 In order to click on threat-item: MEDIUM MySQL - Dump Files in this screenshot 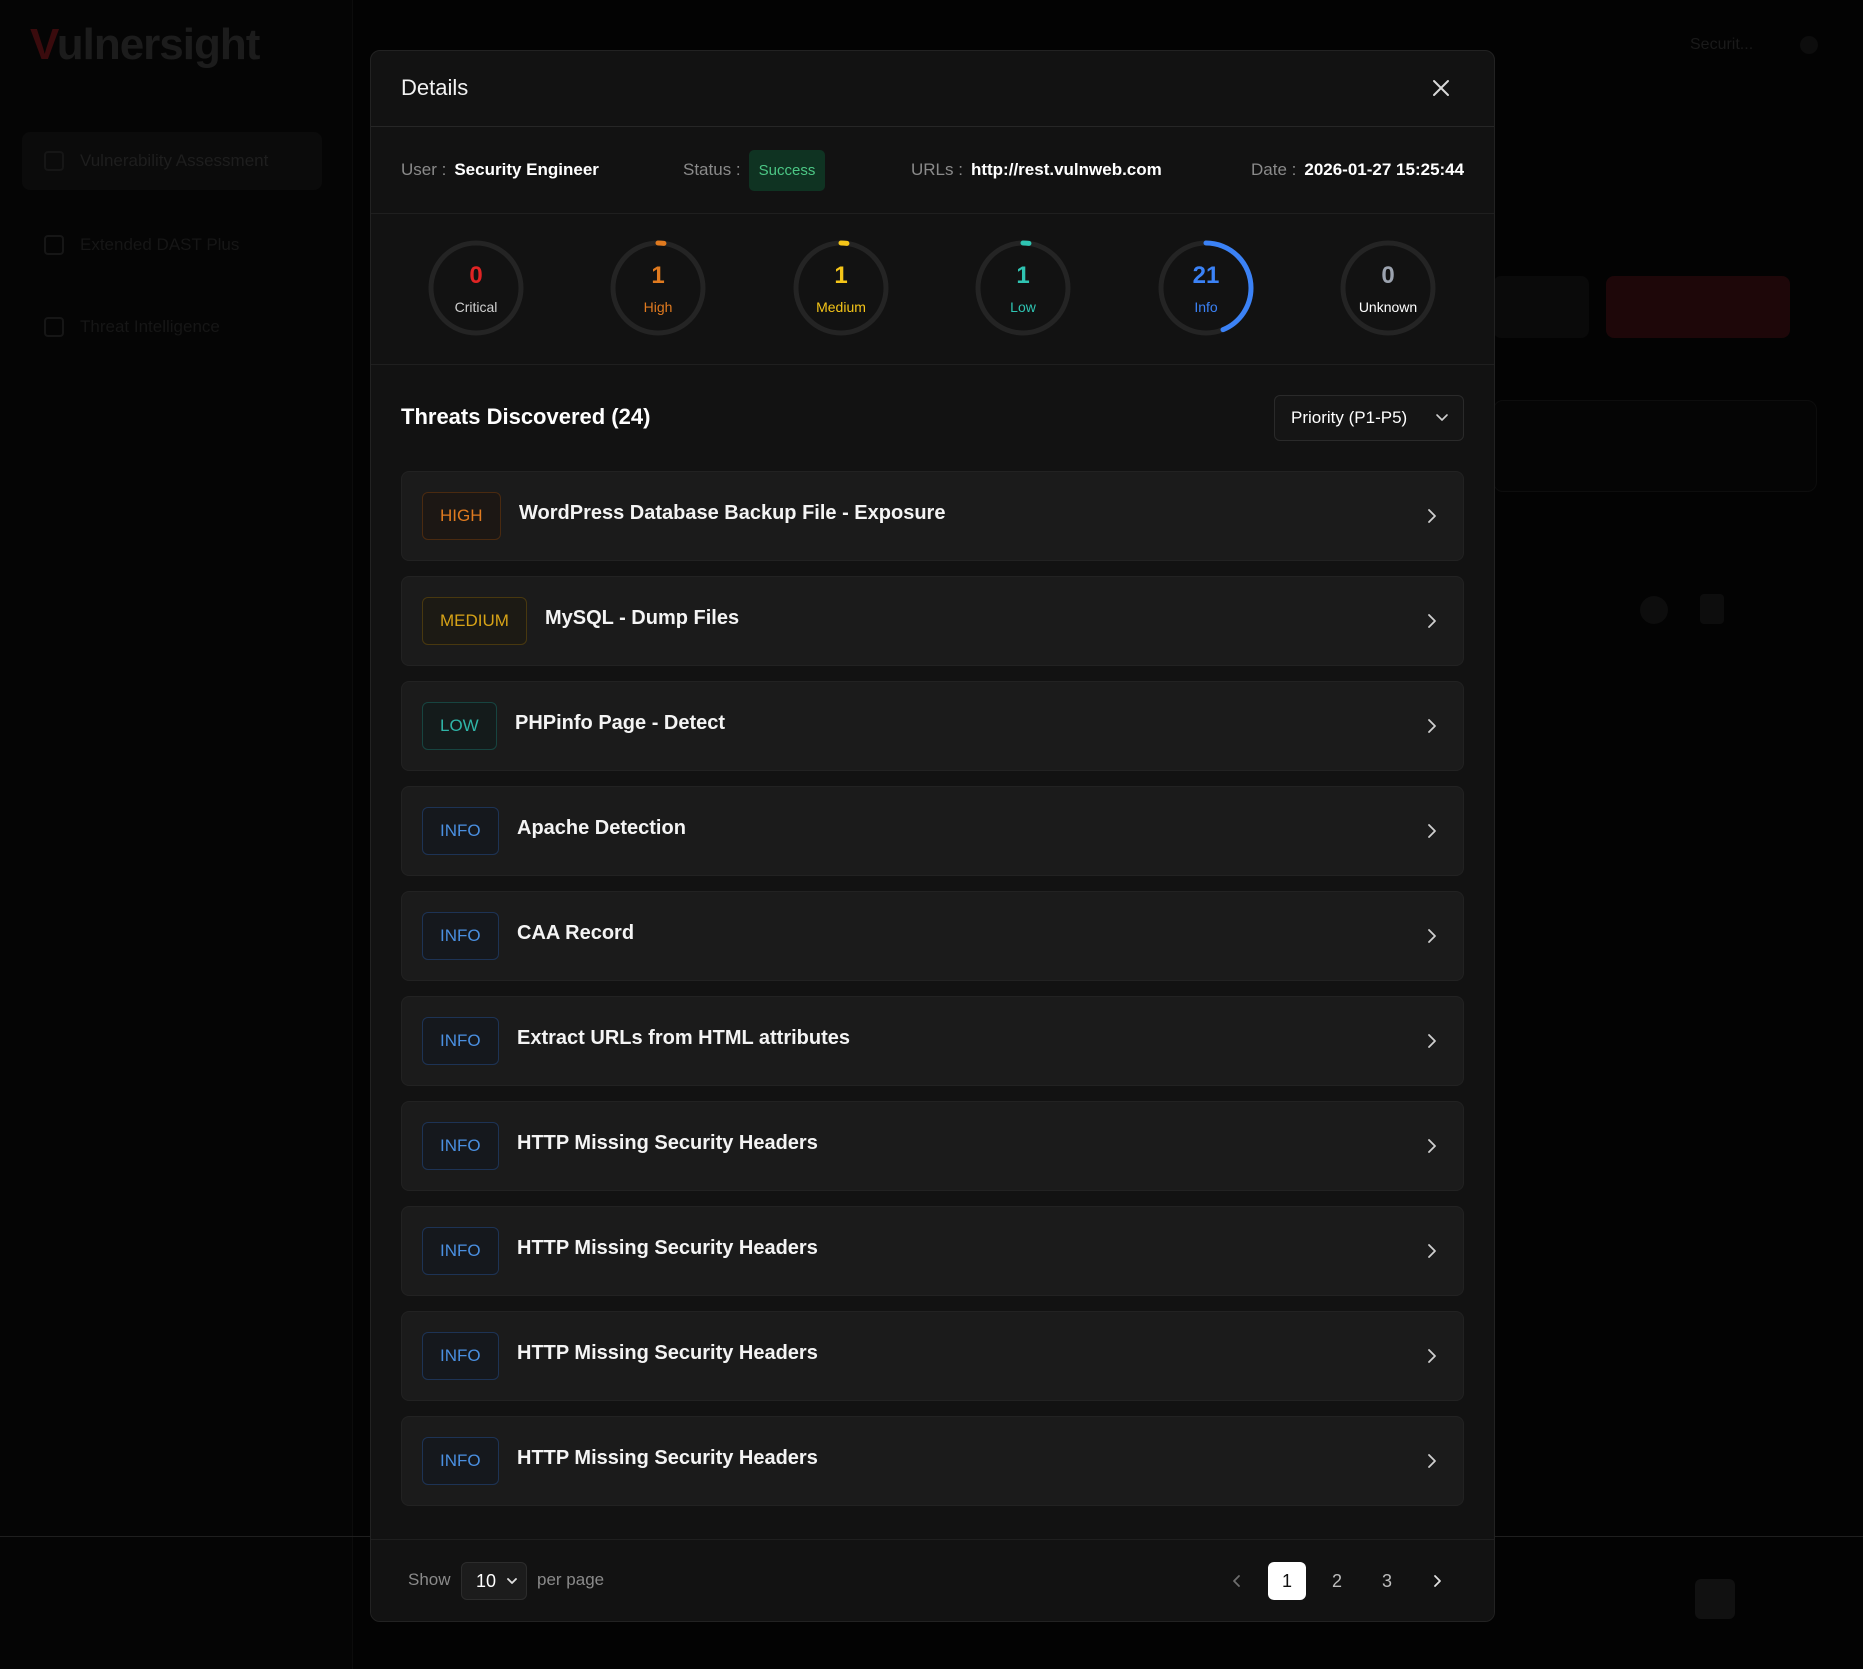, I will do `click(932, 621)`.